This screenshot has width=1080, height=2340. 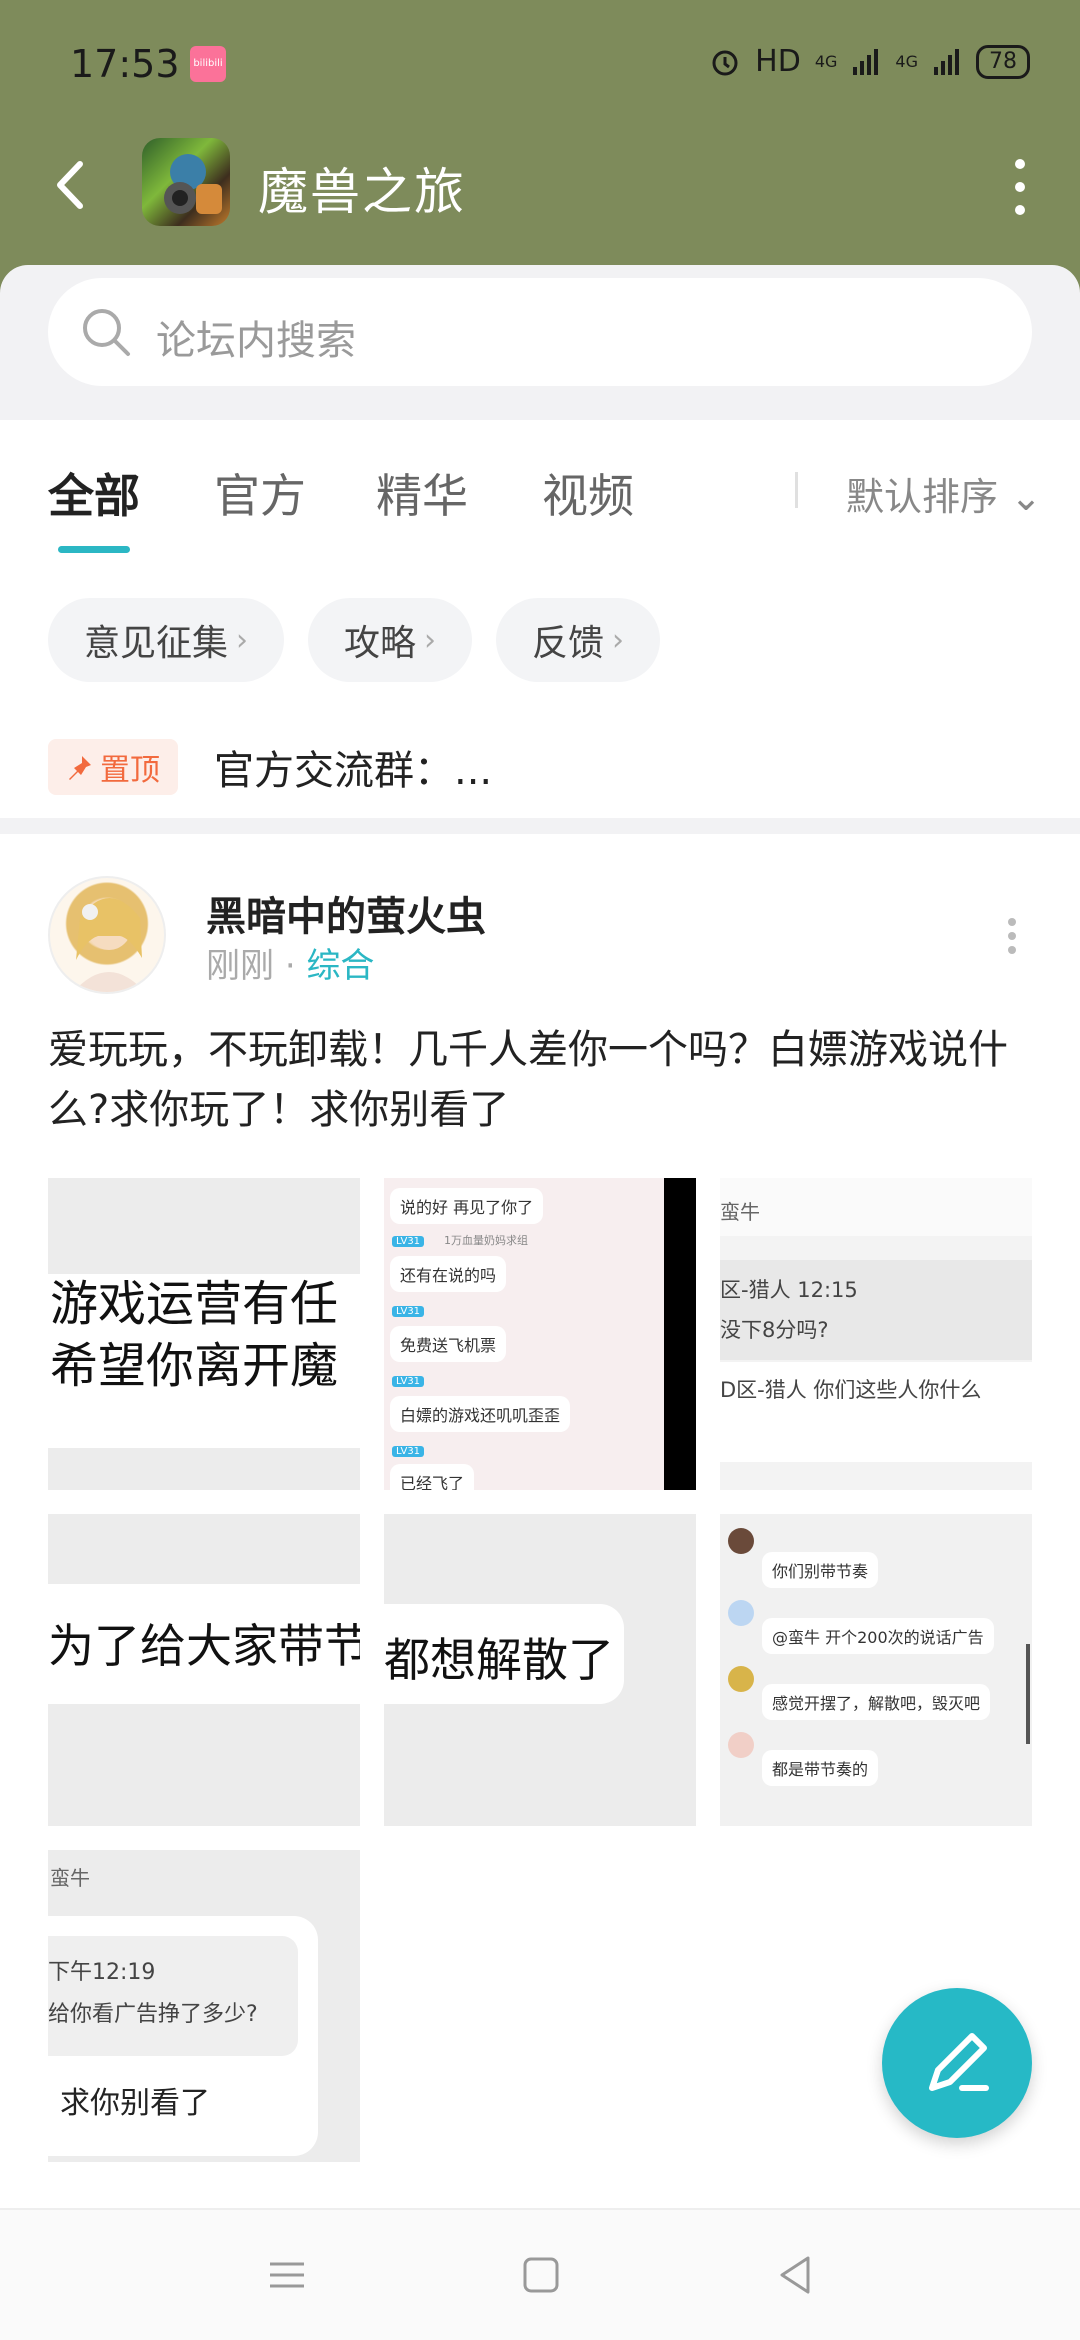 What do you see at coordinates (422, 493) in the screenshot?
I see `tab-featured: 精华` at bounding box center [422, 493].